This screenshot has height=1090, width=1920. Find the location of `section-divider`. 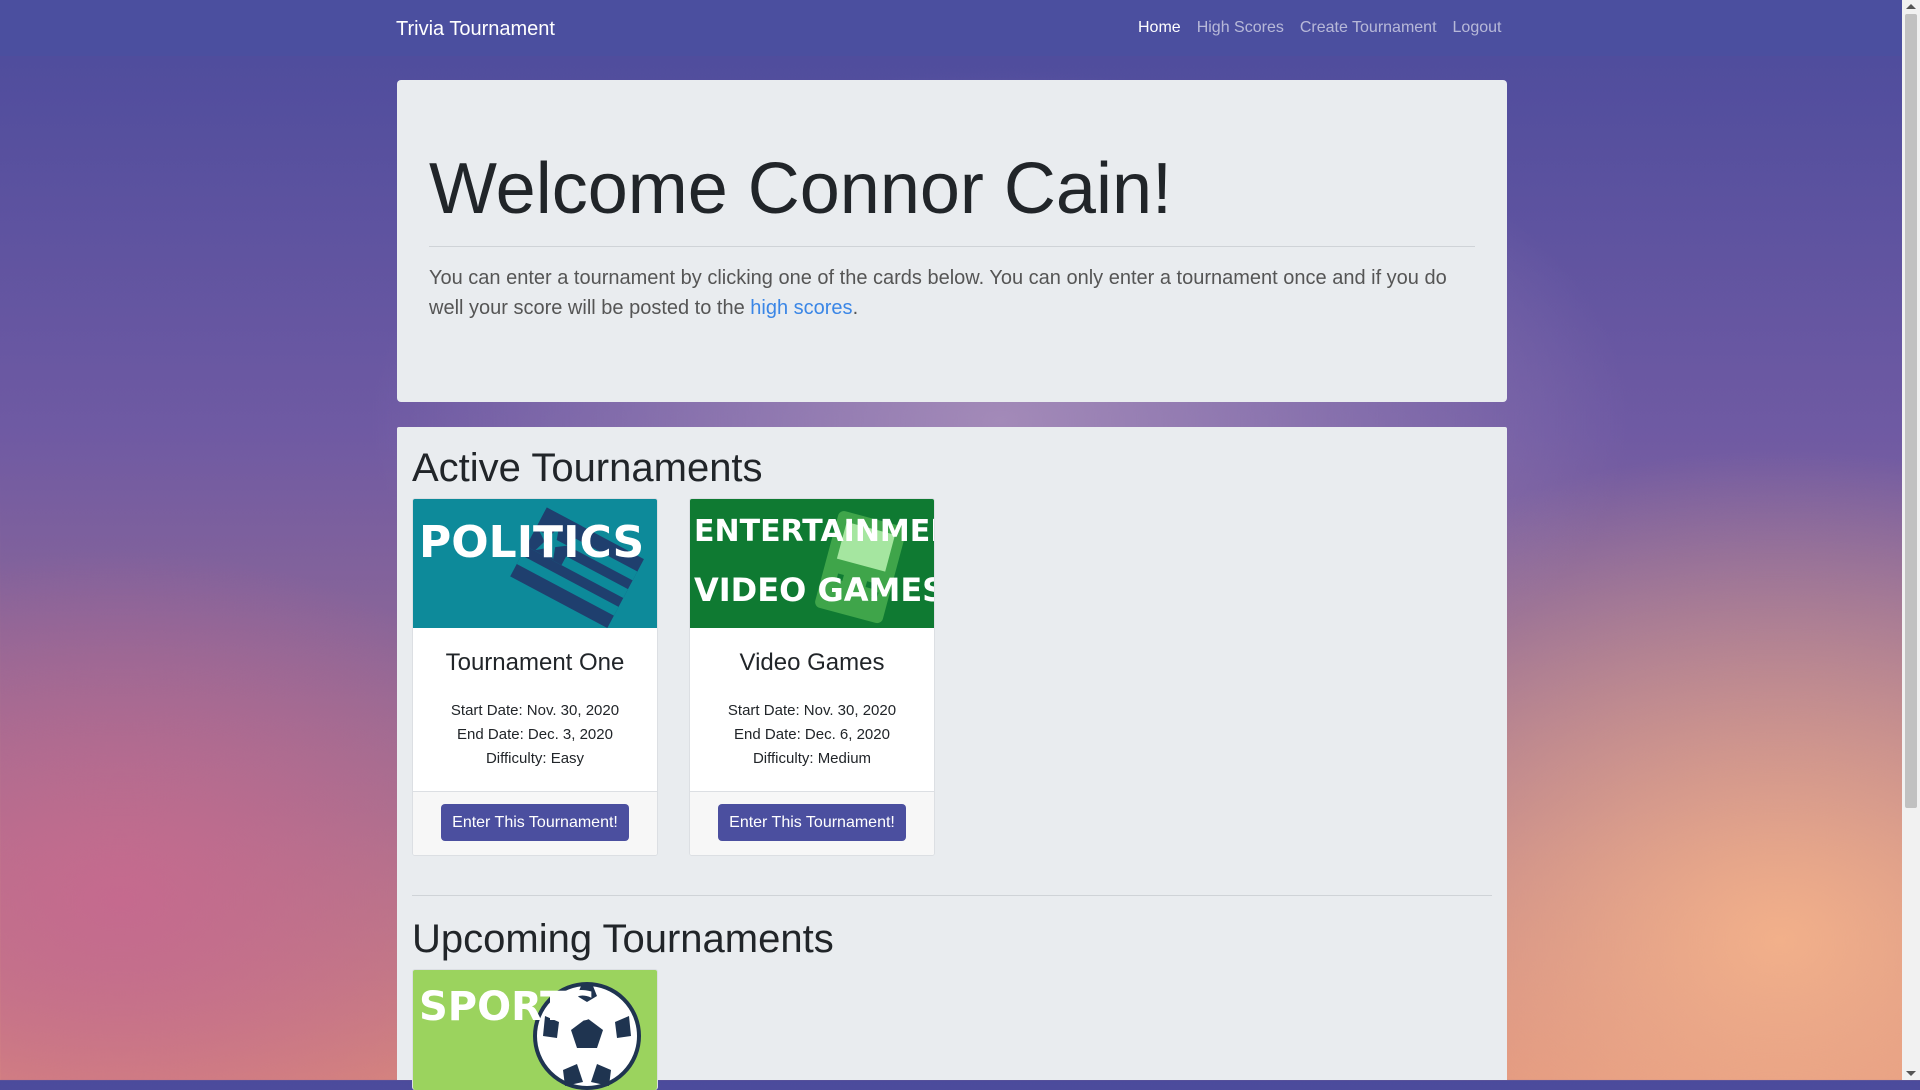

section-divider is located at coordinates (952, 895).